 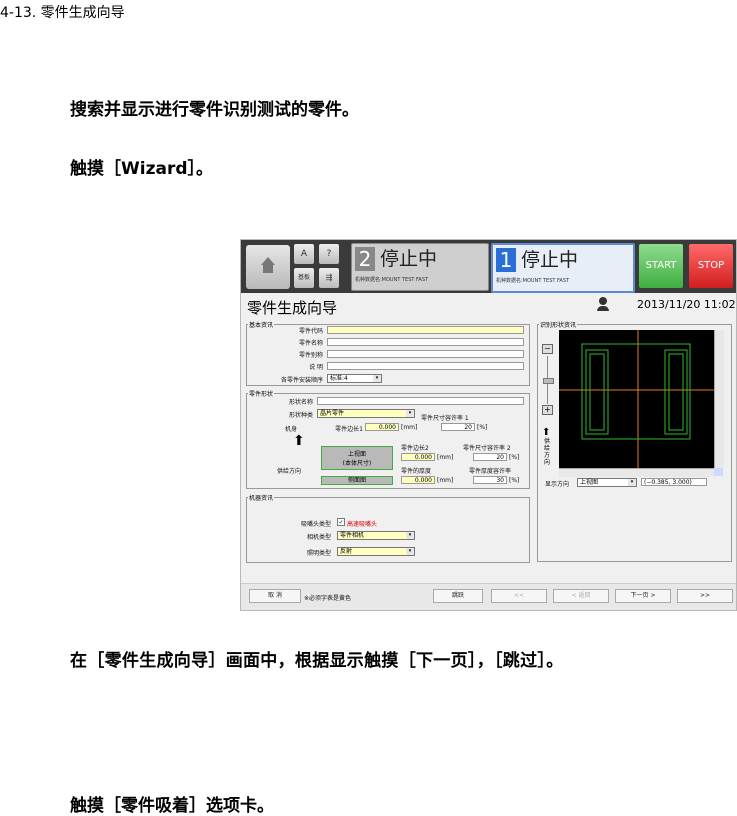 I want to click on side2-input: 0.000, so click(x=418, y=457).